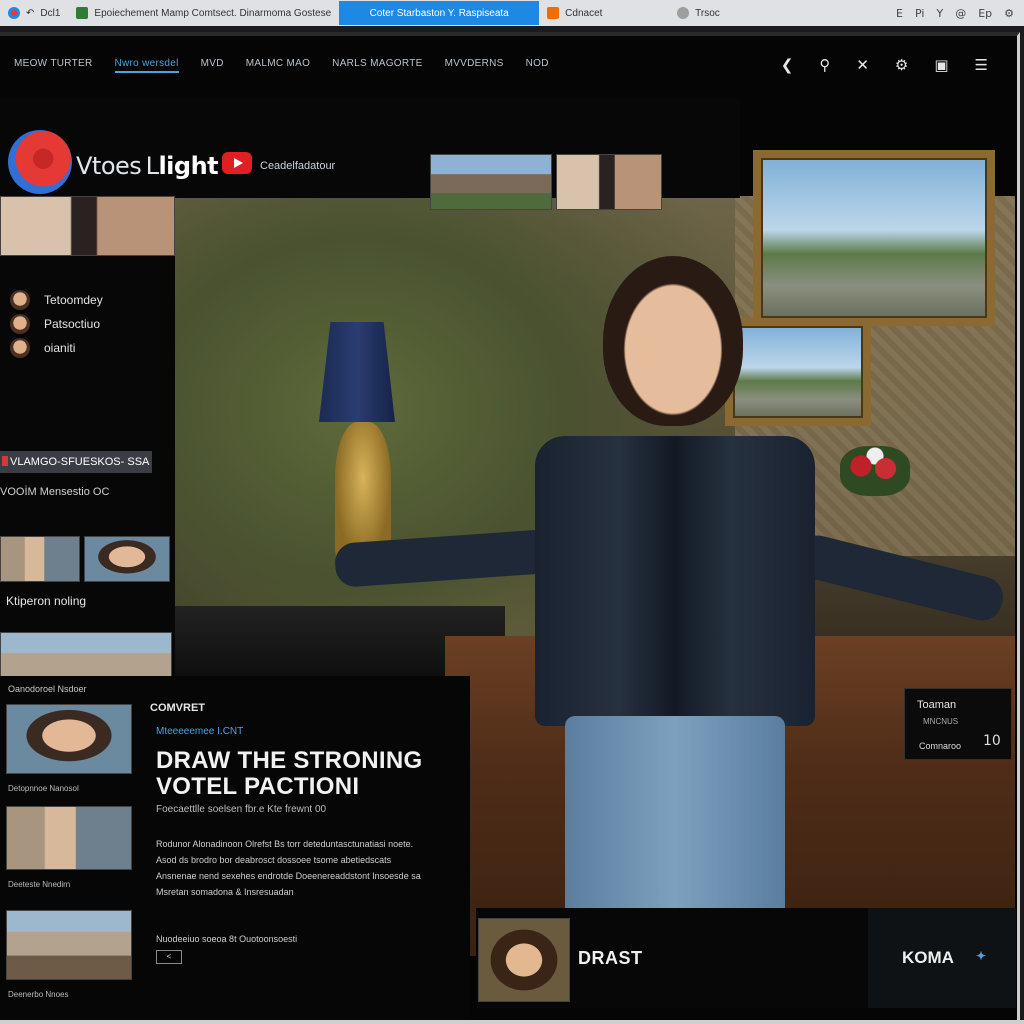 The width and height of the screenshot is (1024, 1024). What do you see at coordinates (707, 13) in the screenshot?
I see `tab-4-title: Trsoc` at bounding box center [707, 13].